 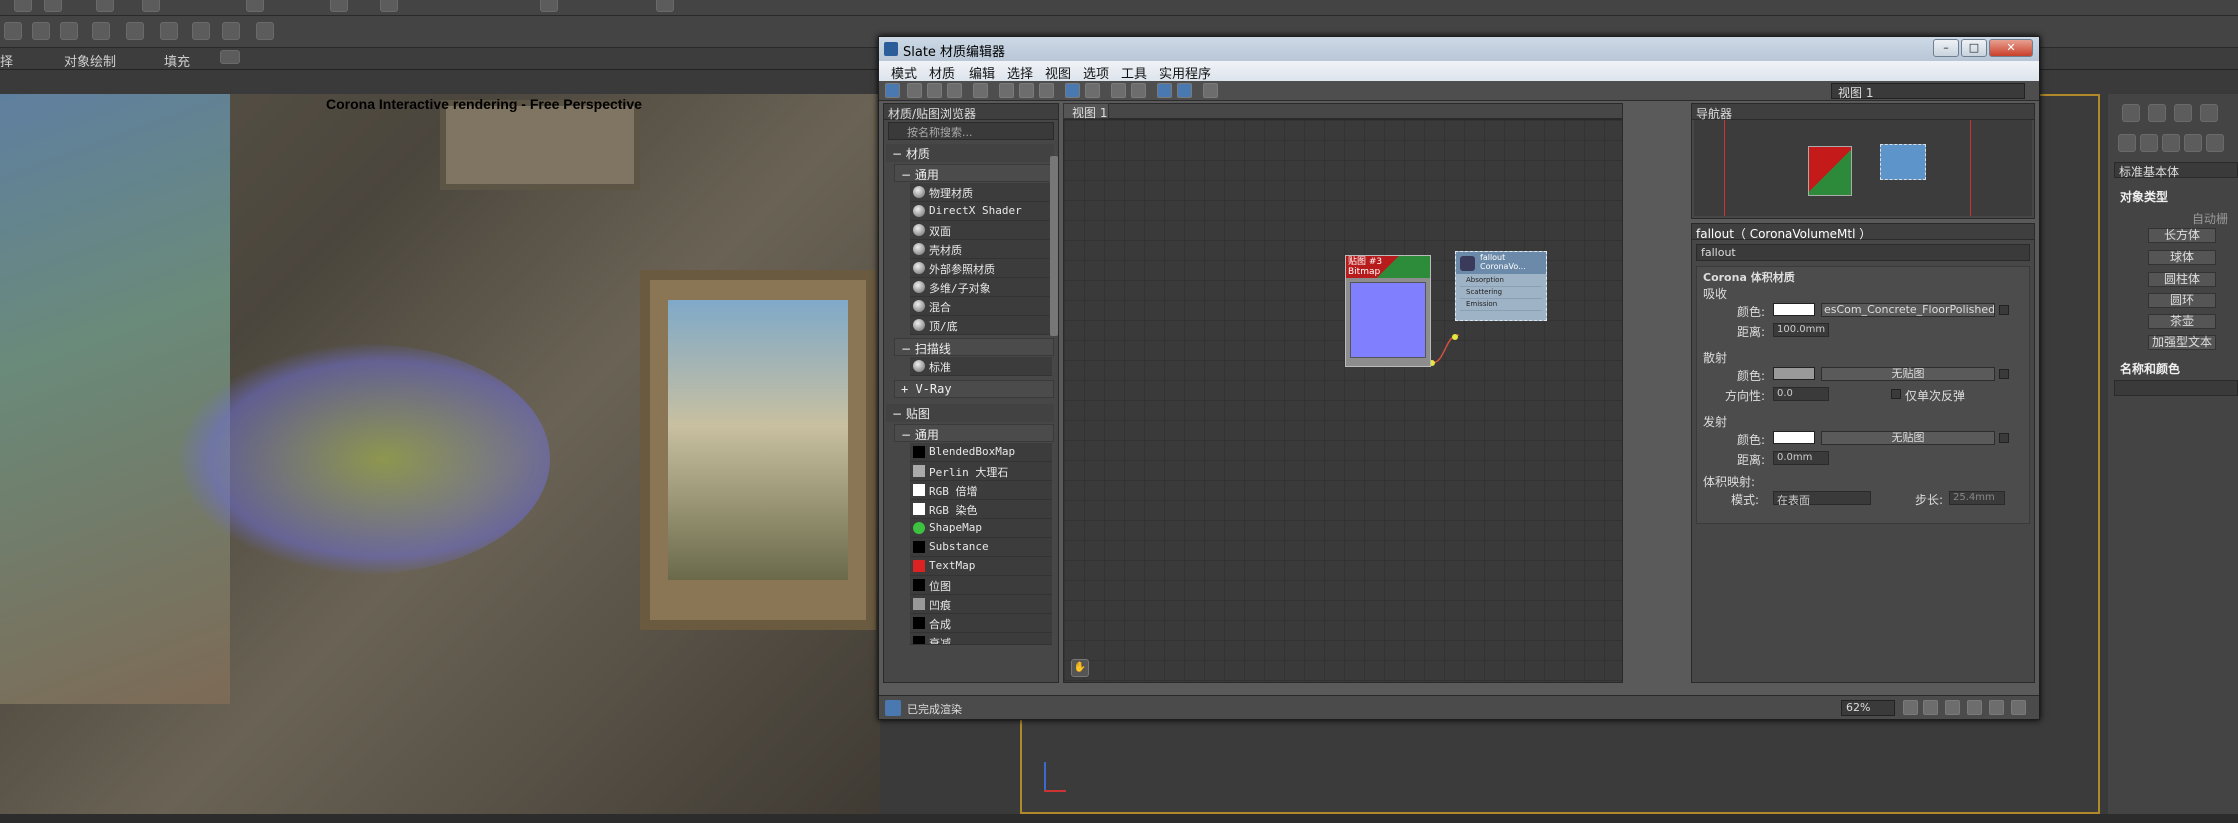 I want to click on volume-mapping-label: 体积映射:, so click(x=1729, y=482).